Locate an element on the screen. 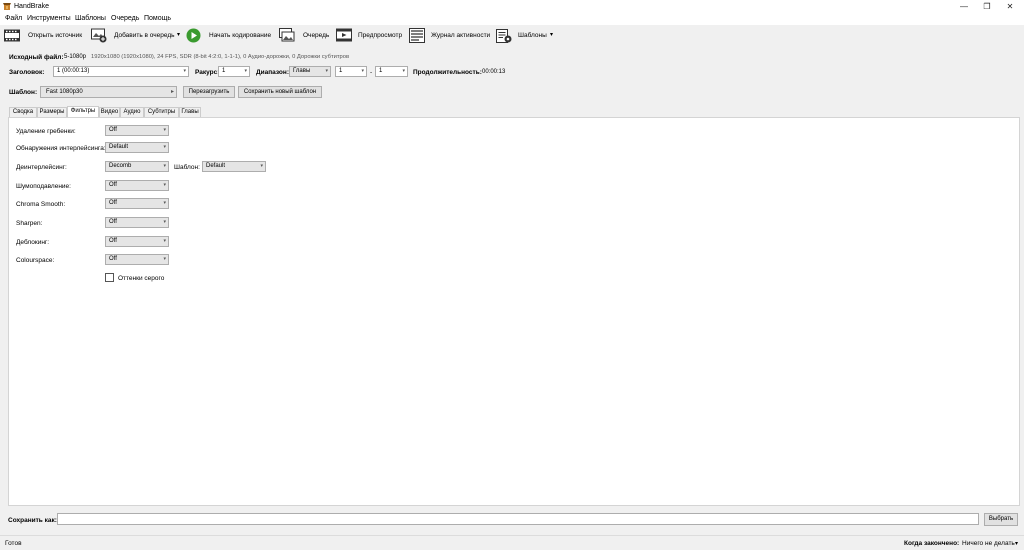 The height and width of the screenshot is (550, 1024). grayscale-label: Оттенки серого is located at coordinates (141, 278).